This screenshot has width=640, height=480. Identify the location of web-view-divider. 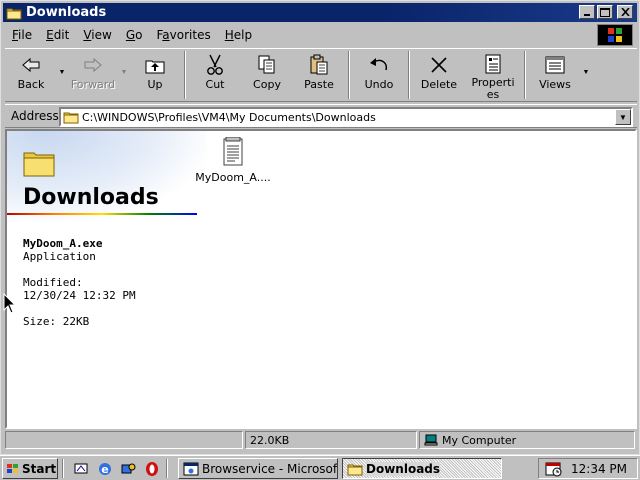
(102, 214).